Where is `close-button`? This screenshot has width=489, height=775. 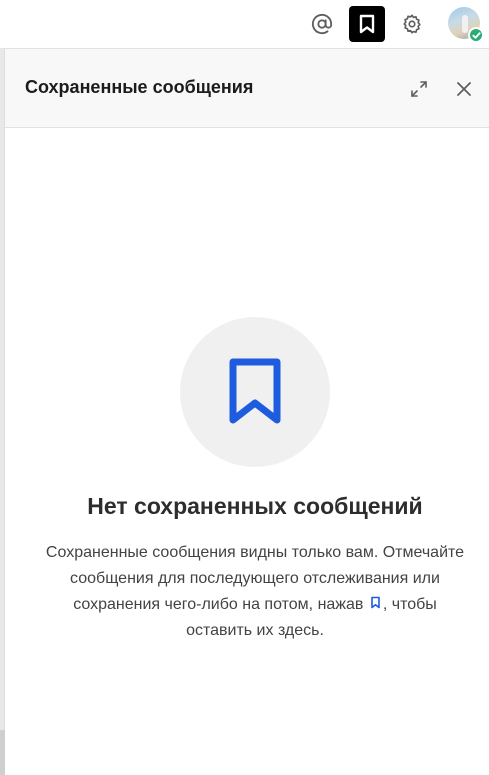
close-button is located at coordinates (464, 89).